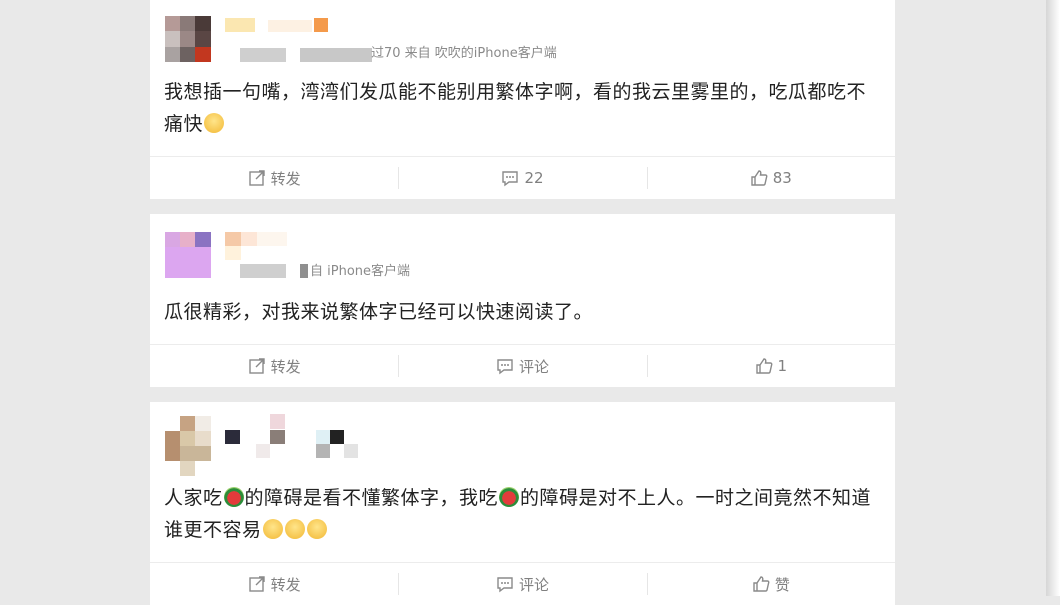 The width and height of the screenshot is (1060, 605). Describe the element at coordinates (464, 53) in the screenshot. I see `post-source: 过70 来自 吹吹的iPhone客户端` at that location.